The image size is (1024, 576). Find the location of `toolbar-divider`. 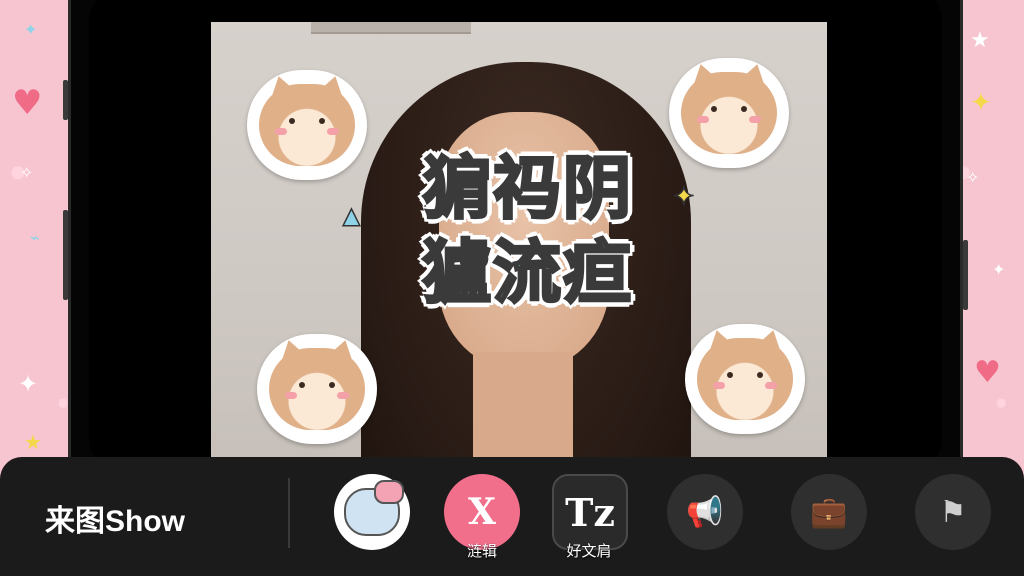

toolbar-divider is located at coordinates (289, 513).